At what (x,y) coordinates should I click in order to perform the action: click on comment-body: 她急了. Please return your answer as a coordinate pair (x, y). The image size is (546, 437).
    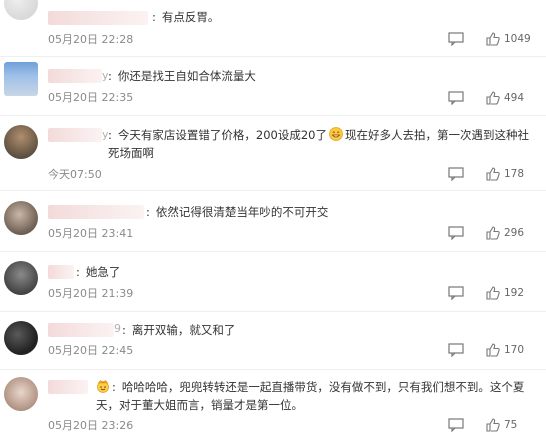
    Looking at the image, I should click on (103, 272).